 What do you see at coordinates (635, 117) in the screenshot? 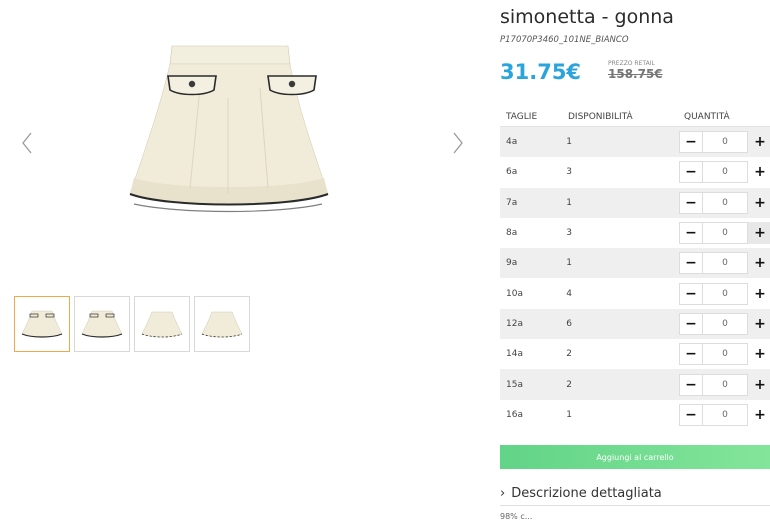
I see `size-table-header: TAGLIE DISPONIBILITÀ QUANTITÀ` at bounding box center [635, 117].